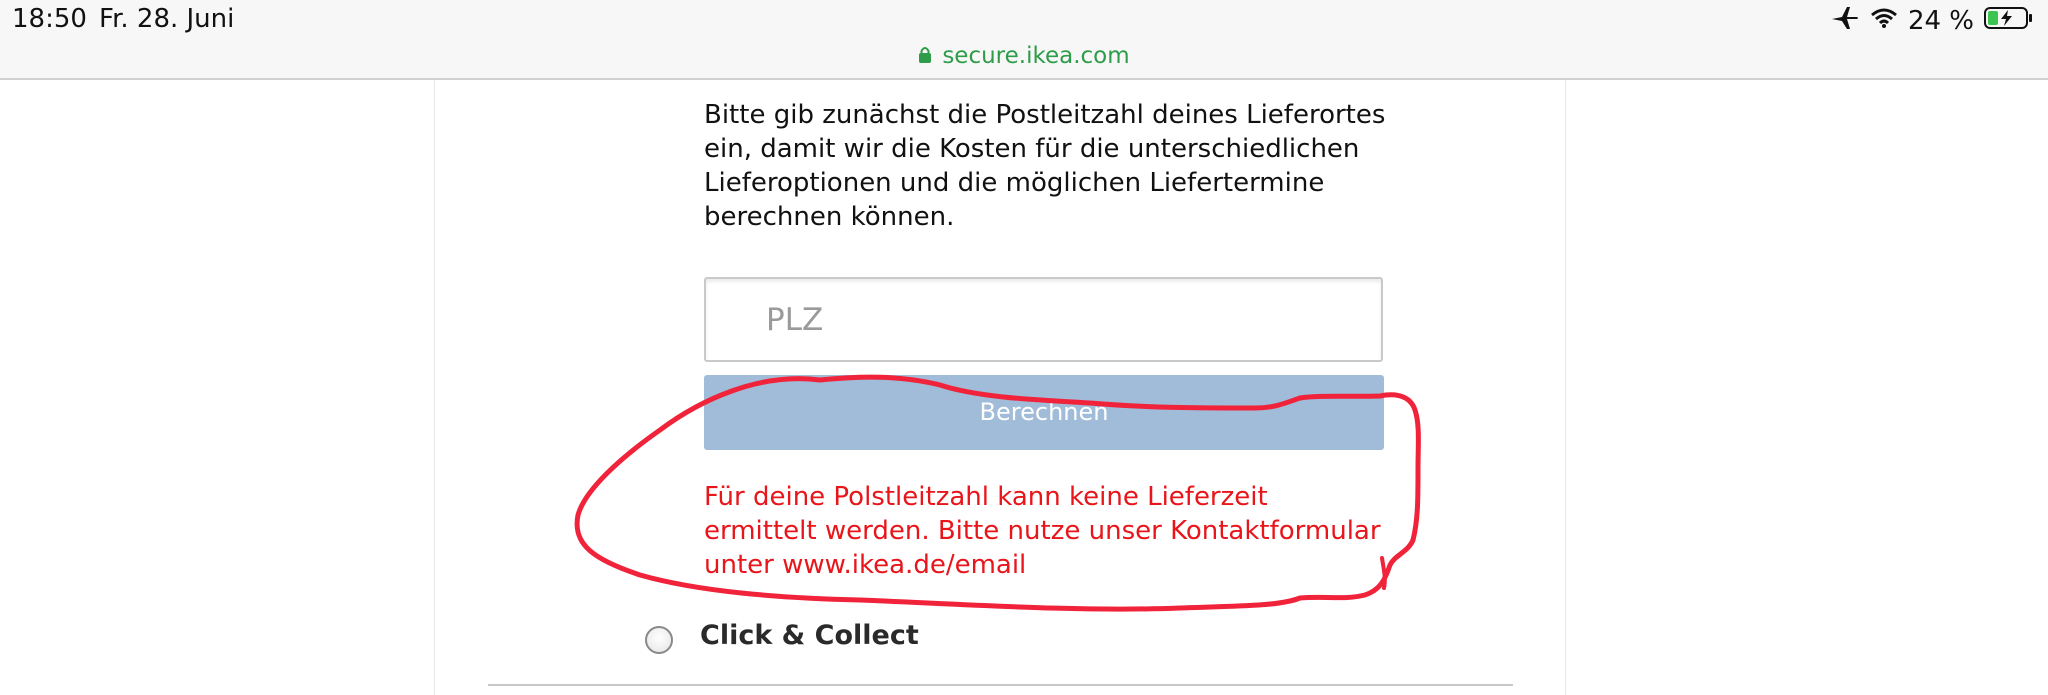 Image resolution: width=2048 pixels, height=695 pixels. I want to click on click-collect-label: Click & Collect, so click(809, 635).